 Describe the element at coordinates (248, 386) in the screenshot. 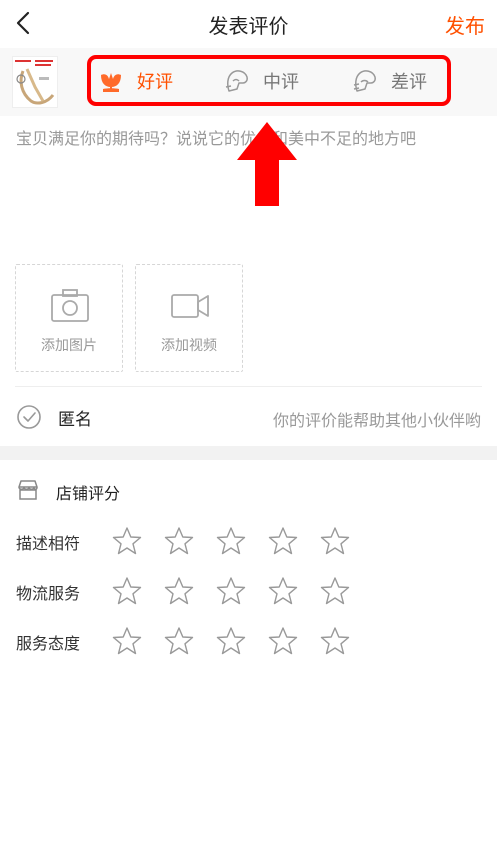

I see `divider` at that location.